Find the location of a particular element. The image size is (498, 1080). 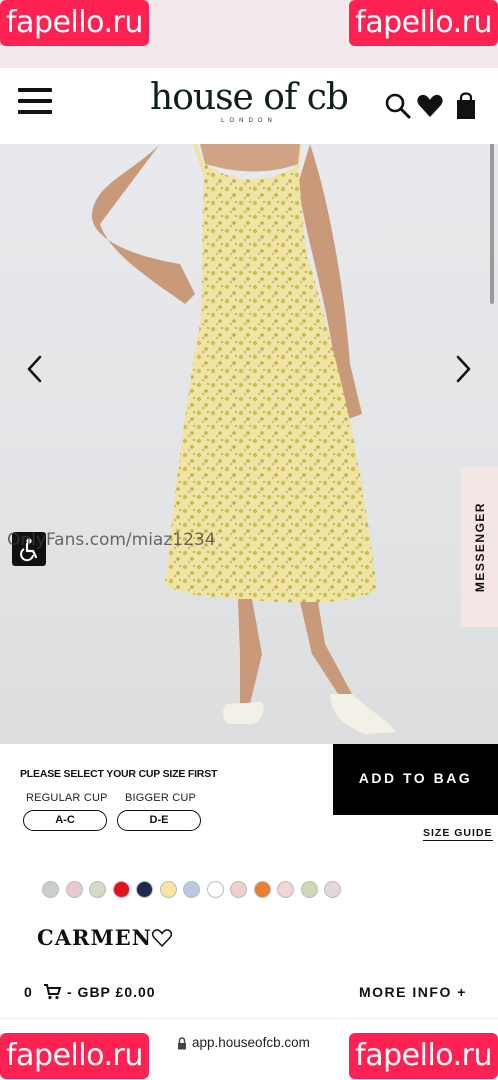

cart-price: - GBP £0.00 is located at coordinates (111, 992).